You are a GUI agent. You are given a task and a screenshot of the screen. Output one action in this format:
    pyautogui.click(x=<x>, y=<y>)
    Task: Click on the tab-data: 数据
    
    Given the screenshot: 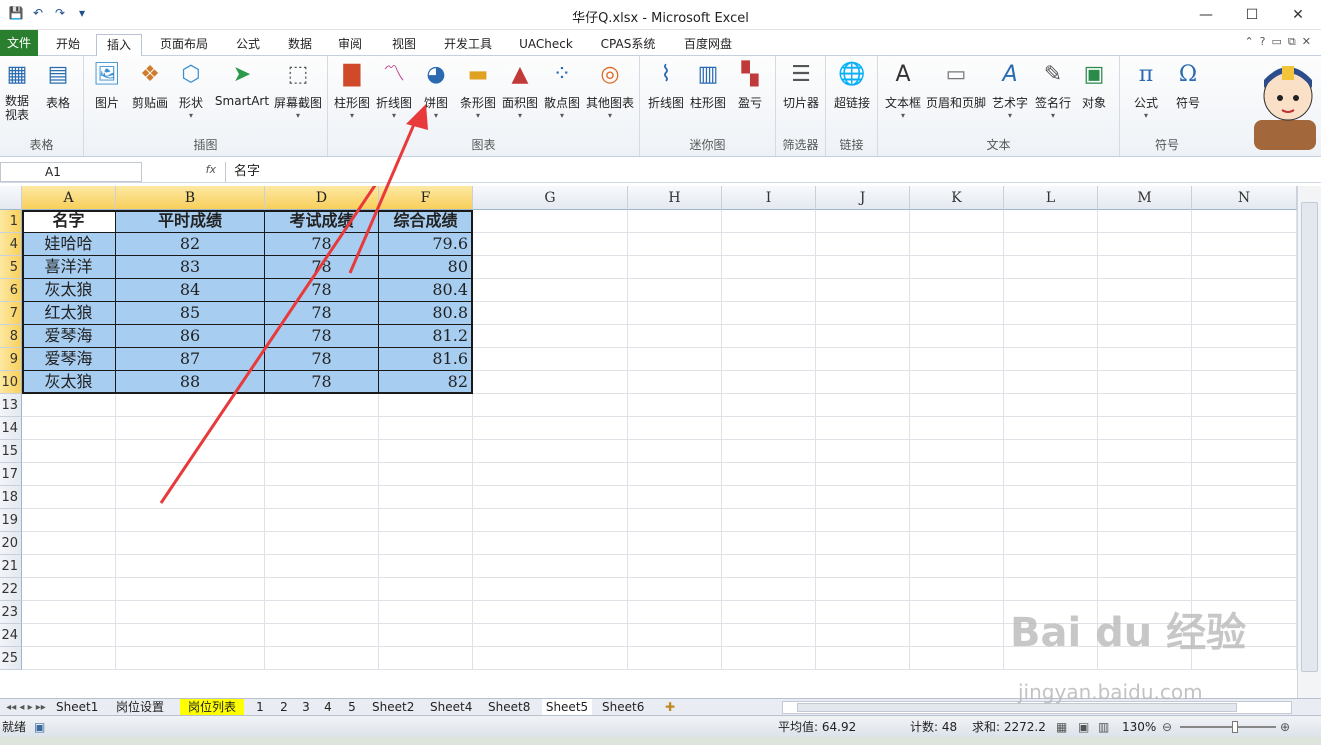 What is the action you would take?
    pyautogui.click(x=300, y=45)
    